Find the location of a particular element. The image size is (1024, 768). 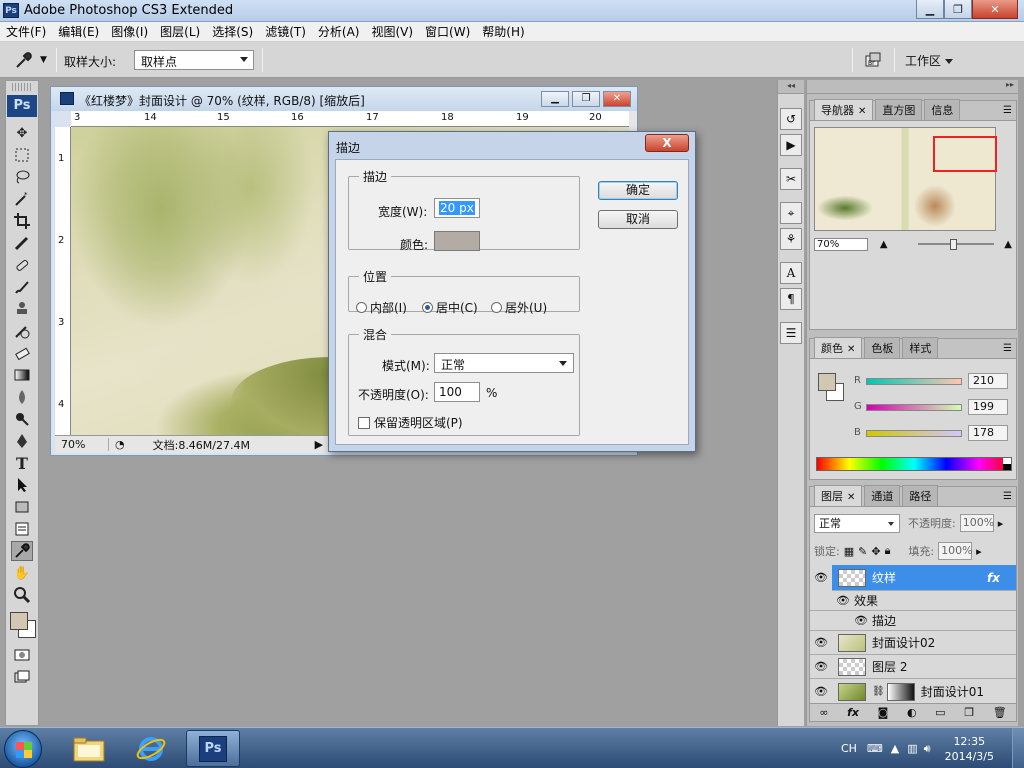

menu-window: 窗口(W) is located at coordinates (447, 31).